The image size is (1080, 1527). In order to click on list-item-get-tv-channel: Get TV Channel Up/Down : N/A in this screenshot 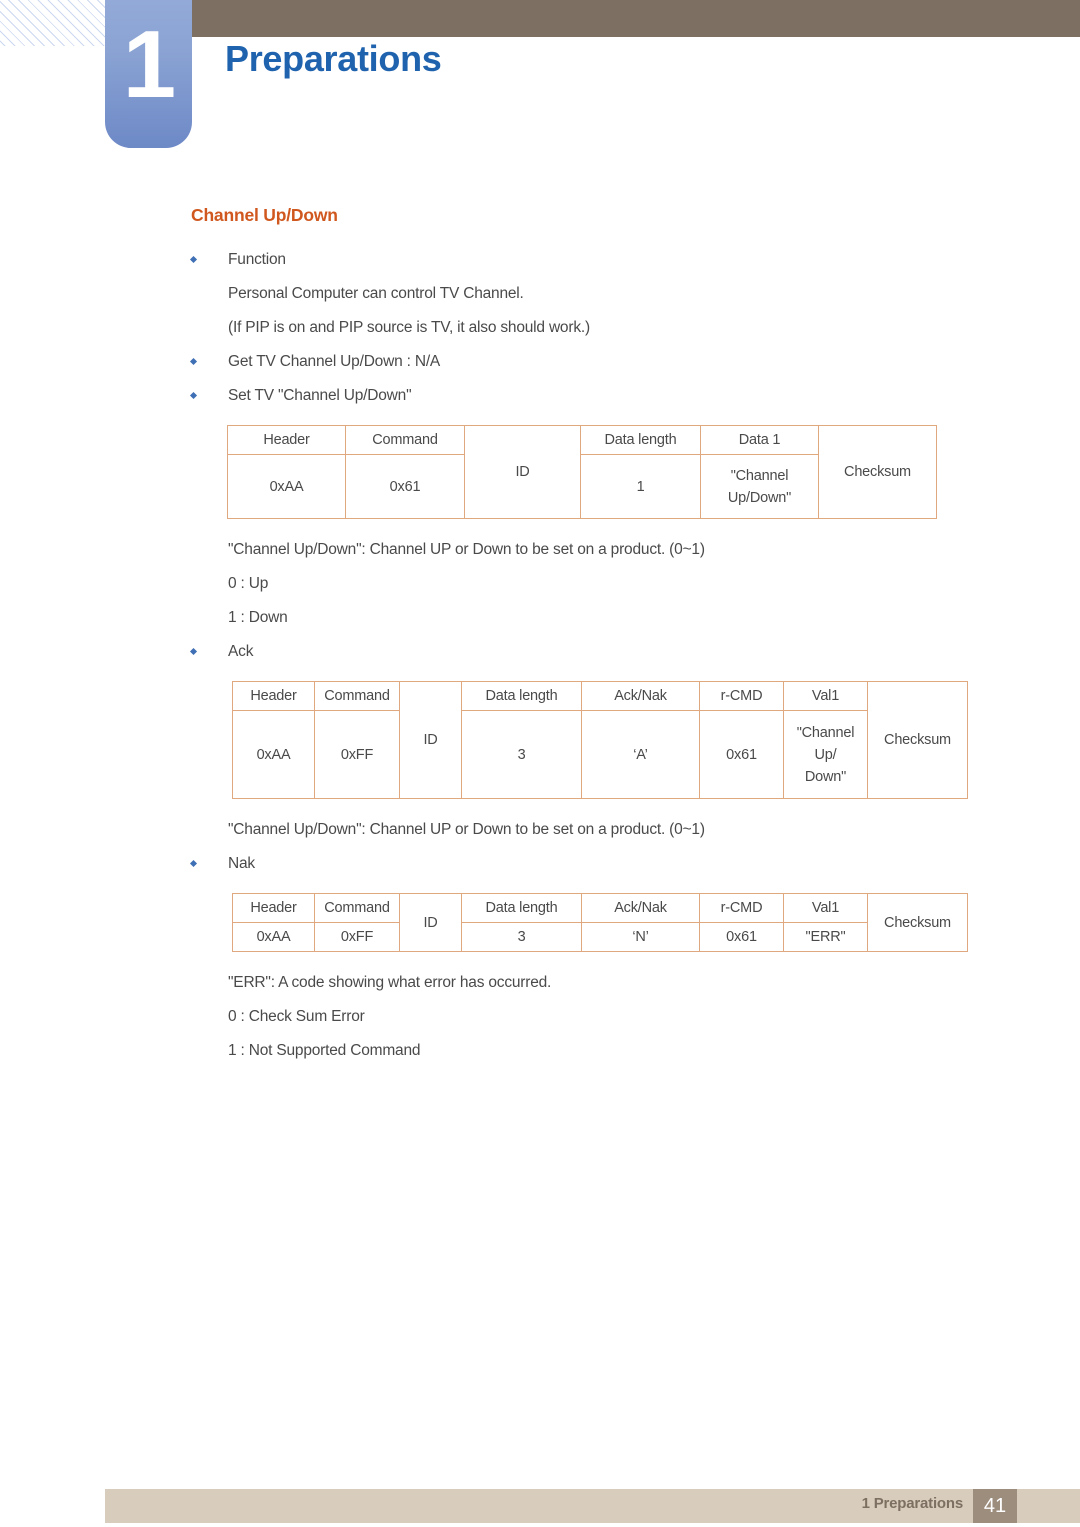, I will do `click(634, 362)`.